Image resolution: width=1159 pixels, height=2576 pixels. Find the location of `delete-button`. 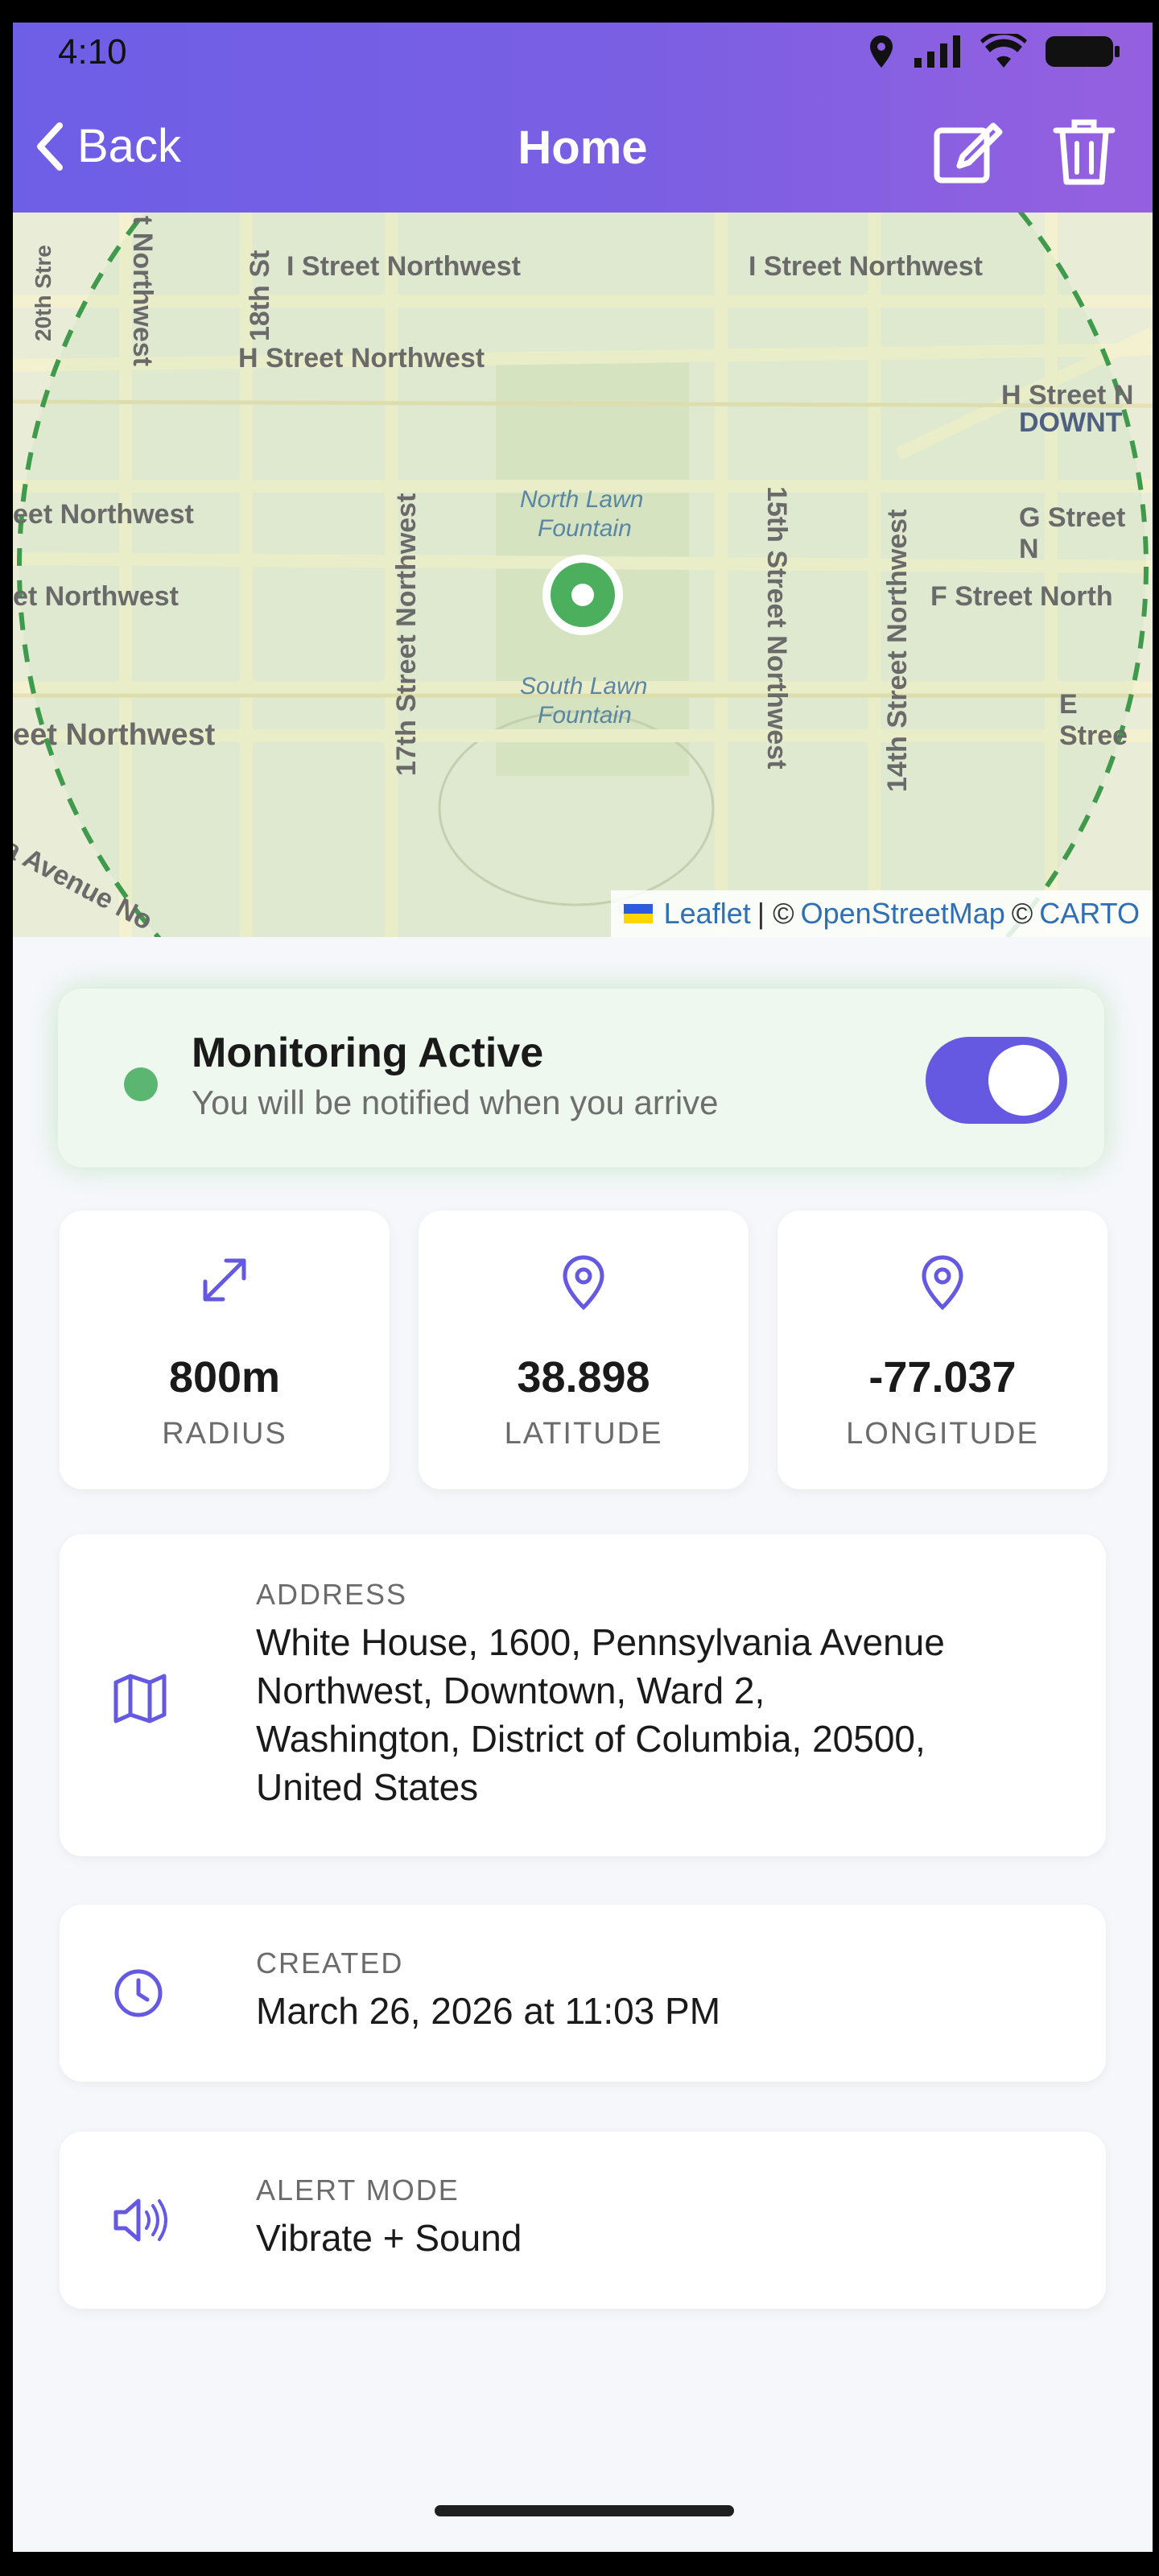

delete-button is located at coordinates (1084, 152).